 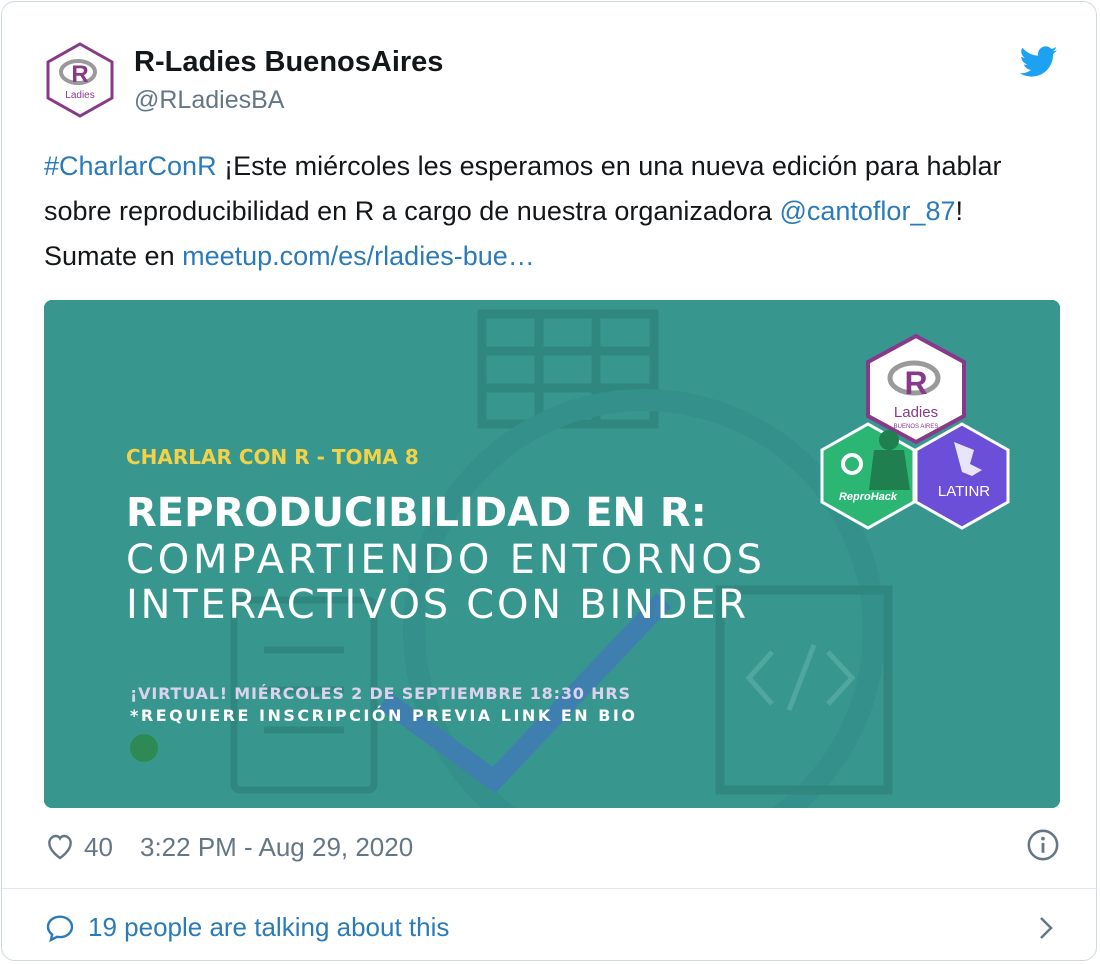 What do you see at coordinates (60, 929) in the screenshot?
I see `speech-bubble-icon` at bounding box center [60, 929].